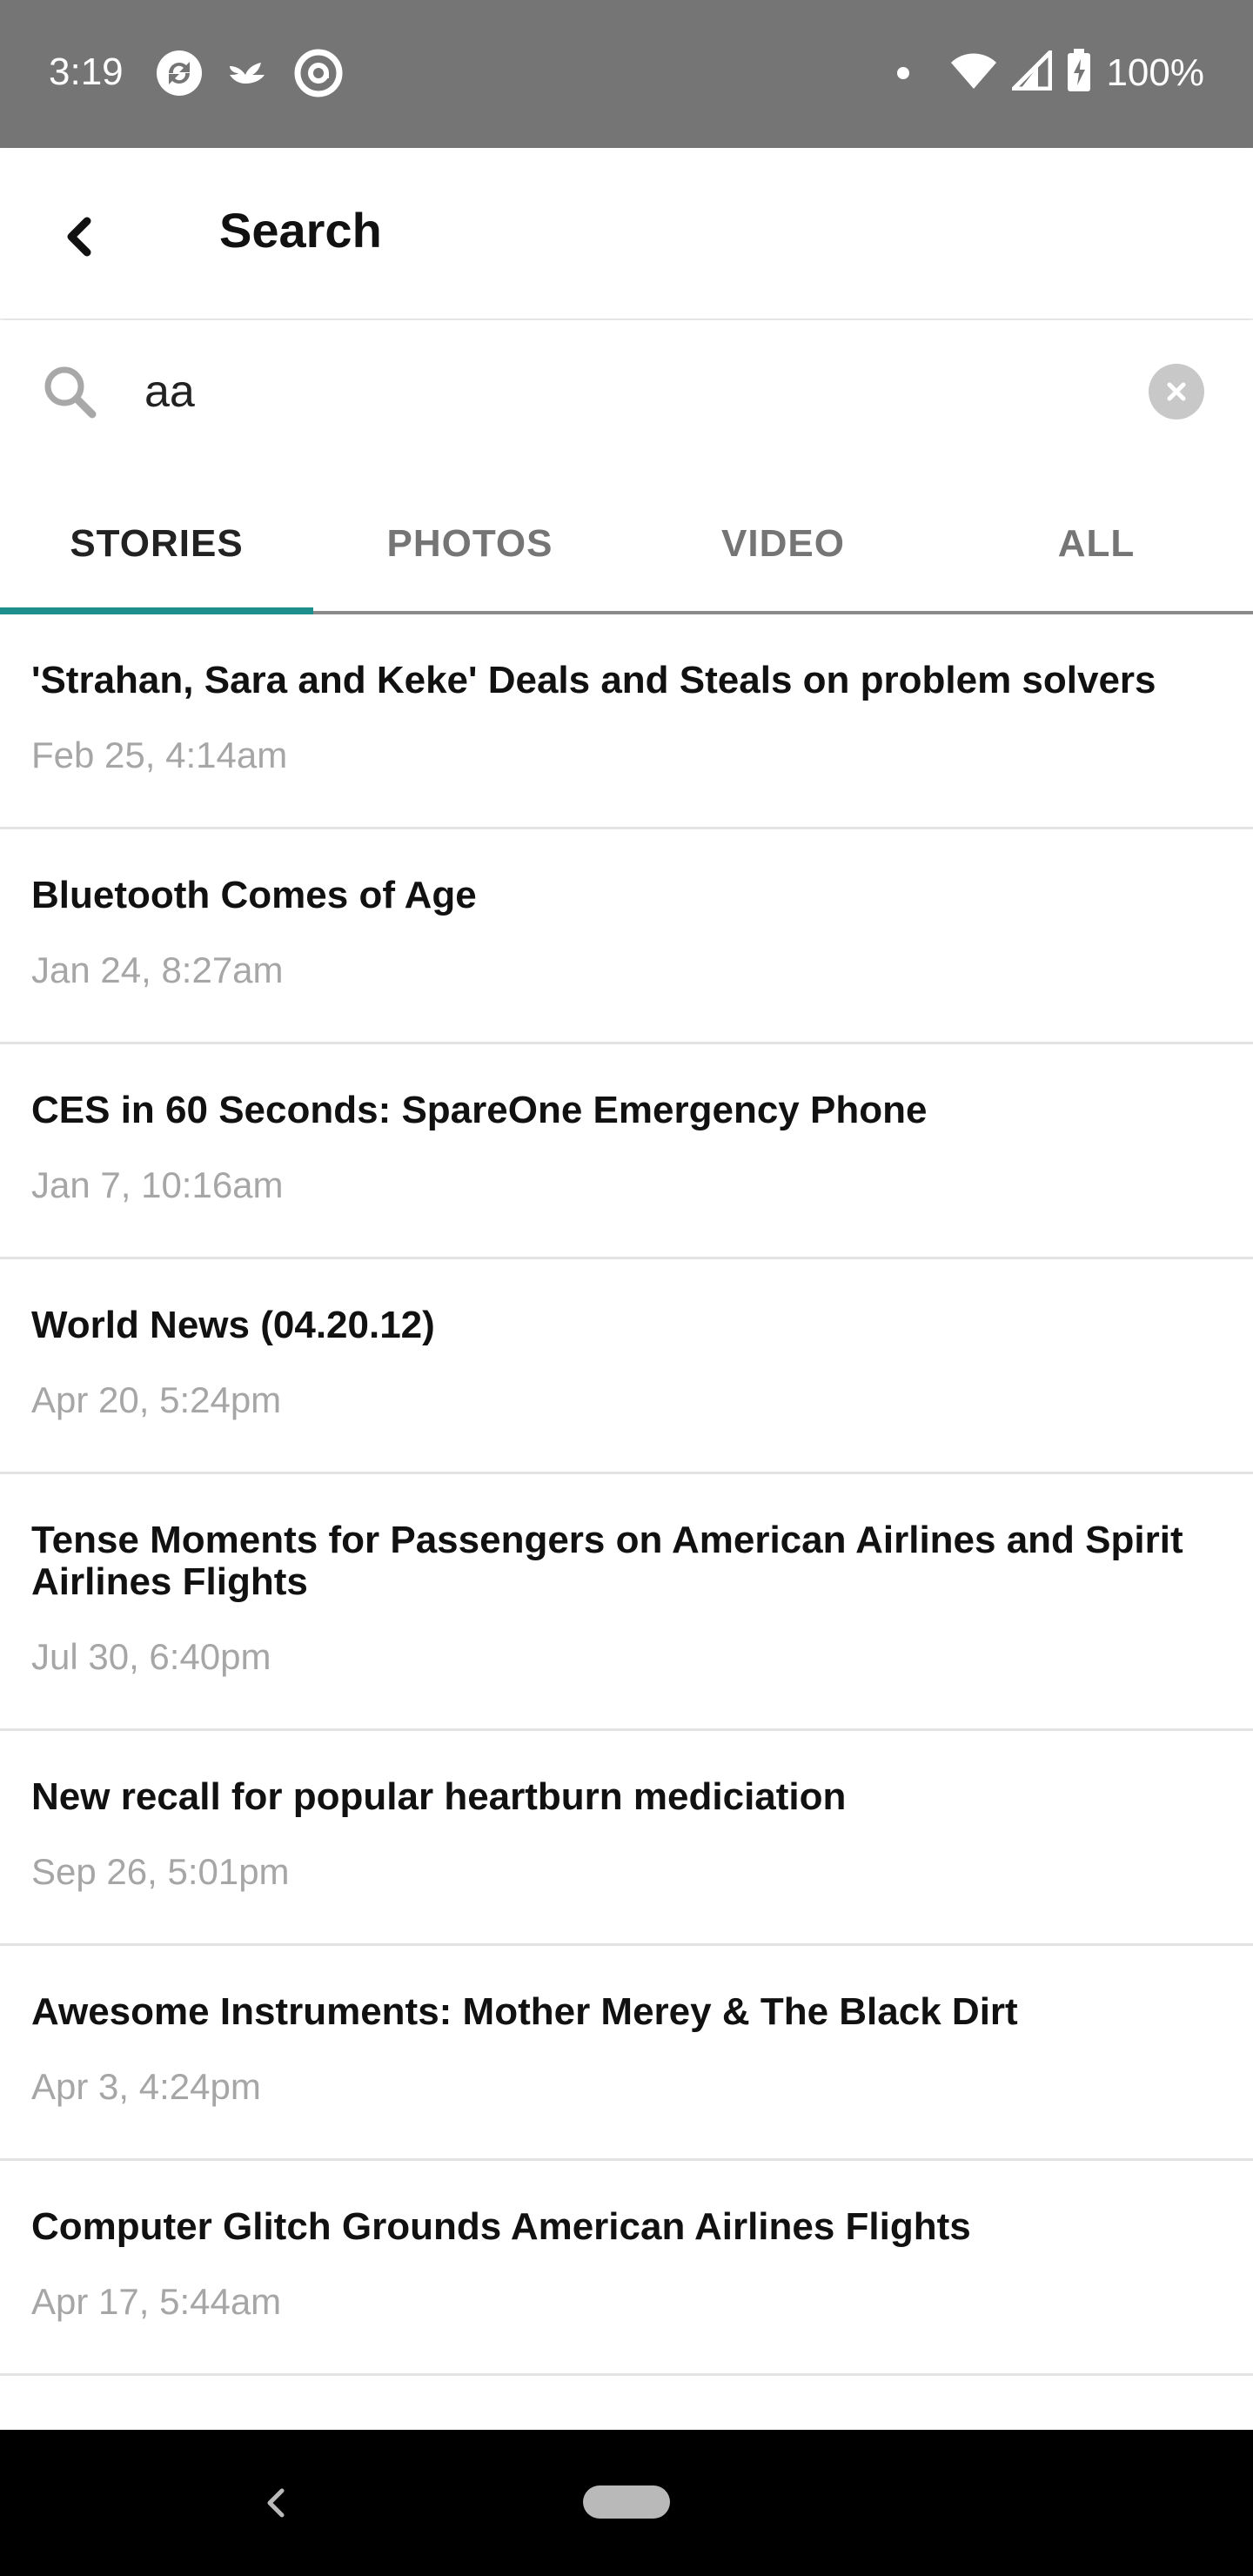  I want to click on item-date: Apr 20, 5:24pm, so click(156, 1399).